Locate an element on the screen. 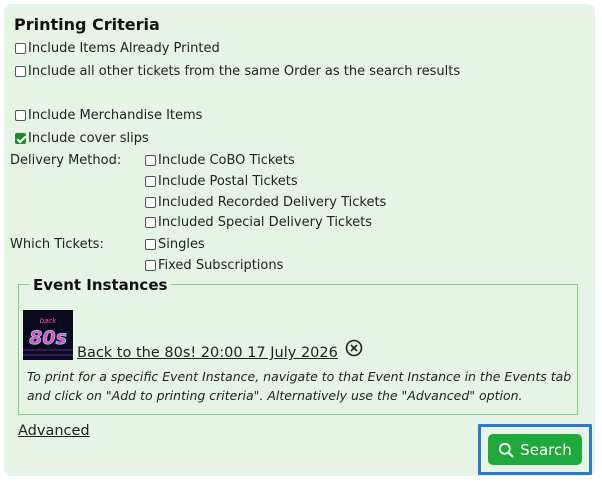  search-icon is located at coordinates (506, 449).